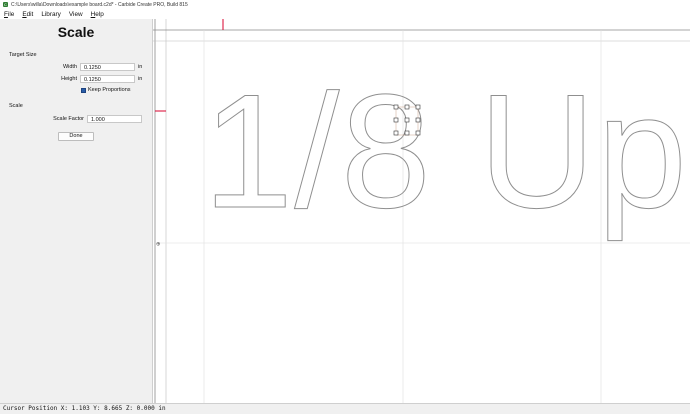 The width and height of the screenshot is (690, 414). I want to click on origin-marker-icon: ⊕, so click(158, 245).